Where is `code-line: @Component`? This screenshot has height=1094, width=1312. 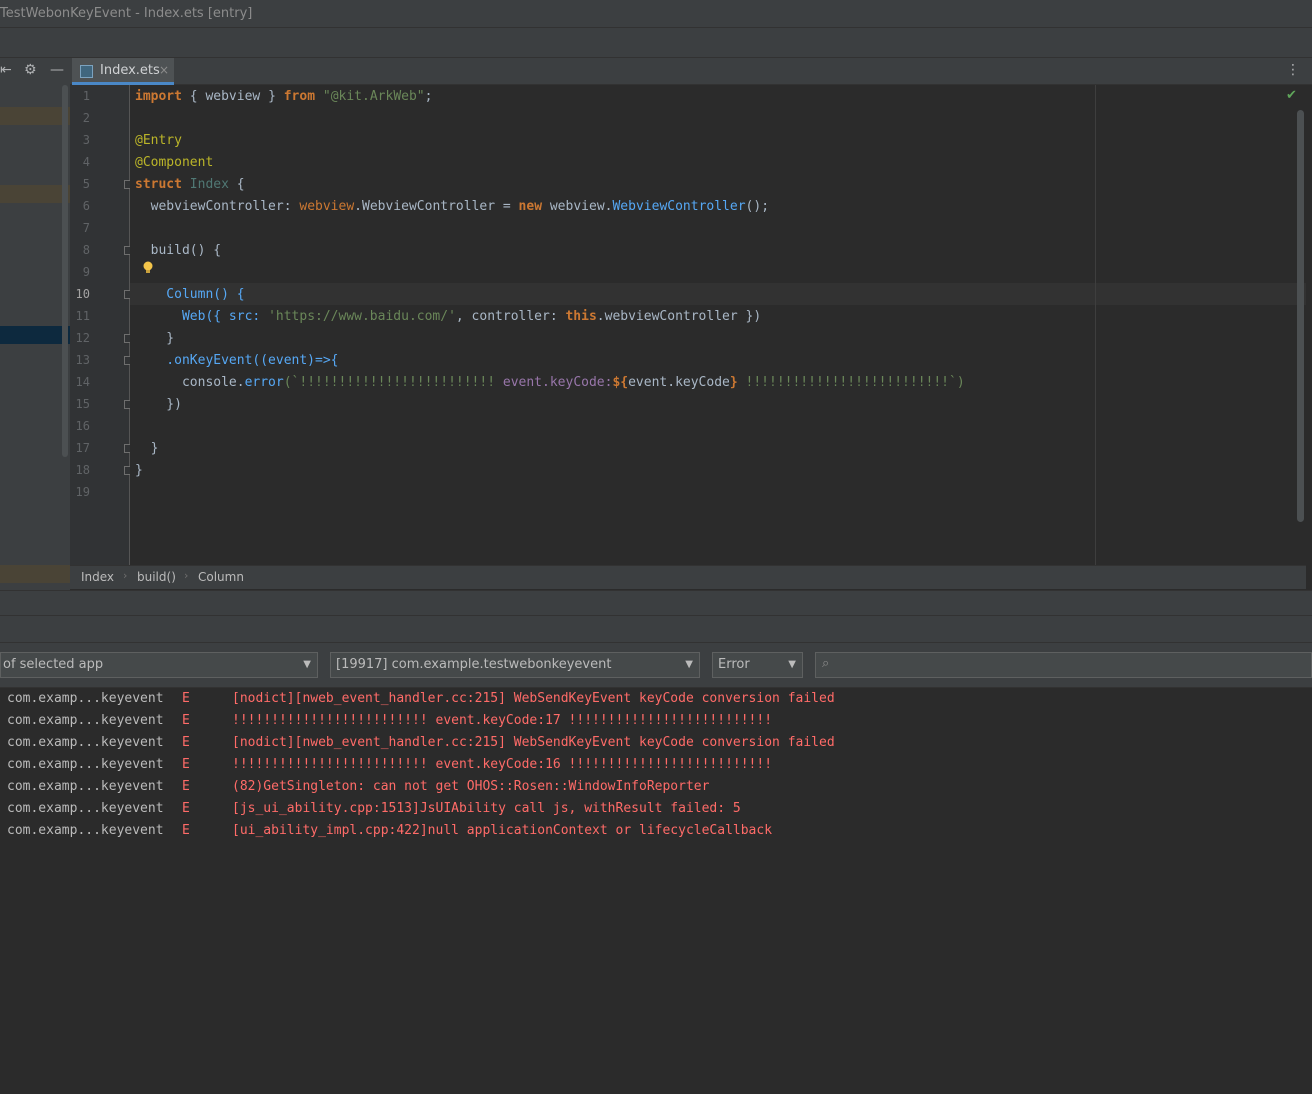 code-line: @Component is located at coordinates (174, 163).